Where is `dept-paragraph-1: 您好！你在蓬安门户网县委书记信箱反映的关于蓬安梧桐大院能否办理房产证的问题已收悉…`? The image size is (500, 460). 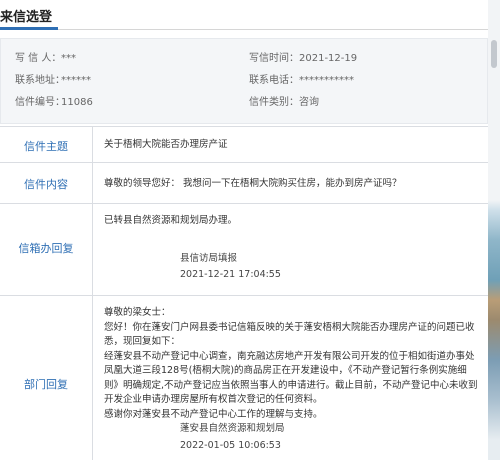
dept-paragraph-1: 您好！你在蓬安门户网县委书记信箱反映的关于蓬安梧桐大院能否办理房产证的问题已收悉… is located at coordinates (289, 334).